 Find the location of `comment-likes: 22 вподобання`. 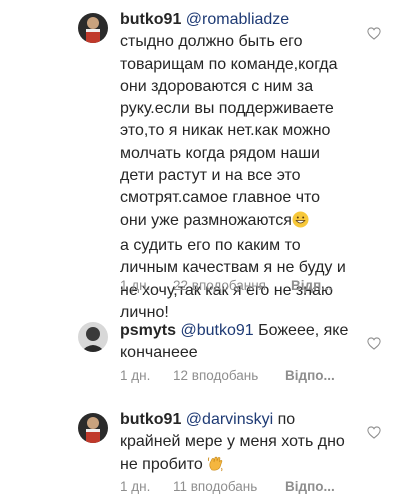

comment-likes: 22 вподобання is located at coordinates (232, 285).